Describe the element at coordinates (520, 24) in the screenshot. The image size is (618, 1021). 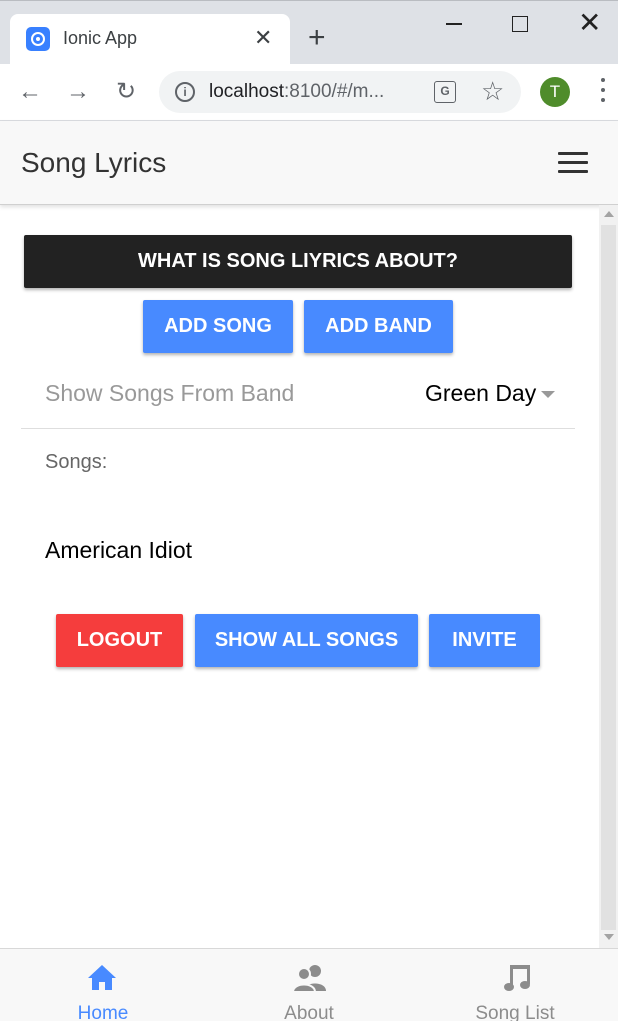
I see `maximize-window-icon` at that location.